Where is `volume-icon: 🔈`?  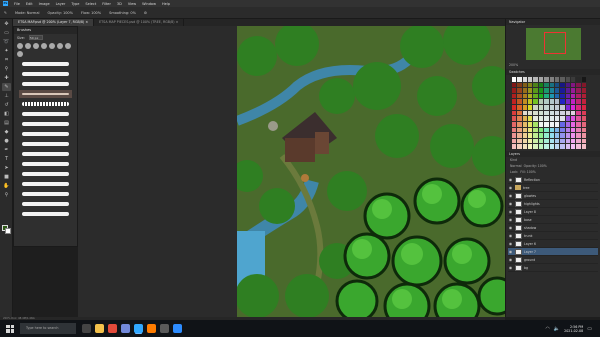
volume-icon: 🔈 is located at coordinates (557, 329).